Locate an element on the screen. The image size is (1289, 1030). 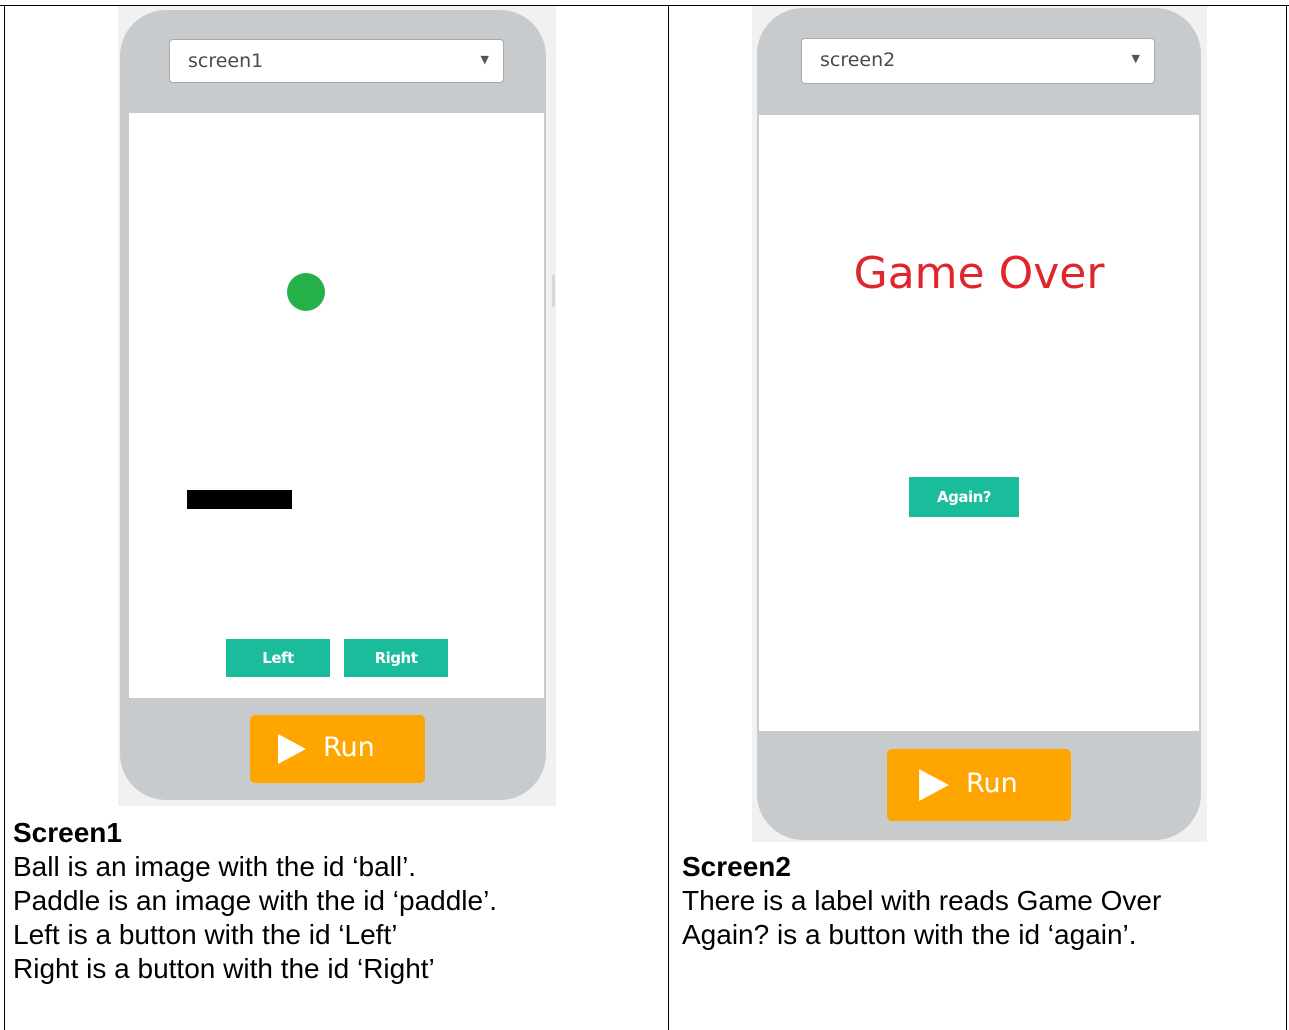
left-button: Left is located at coordinates (278, 658).